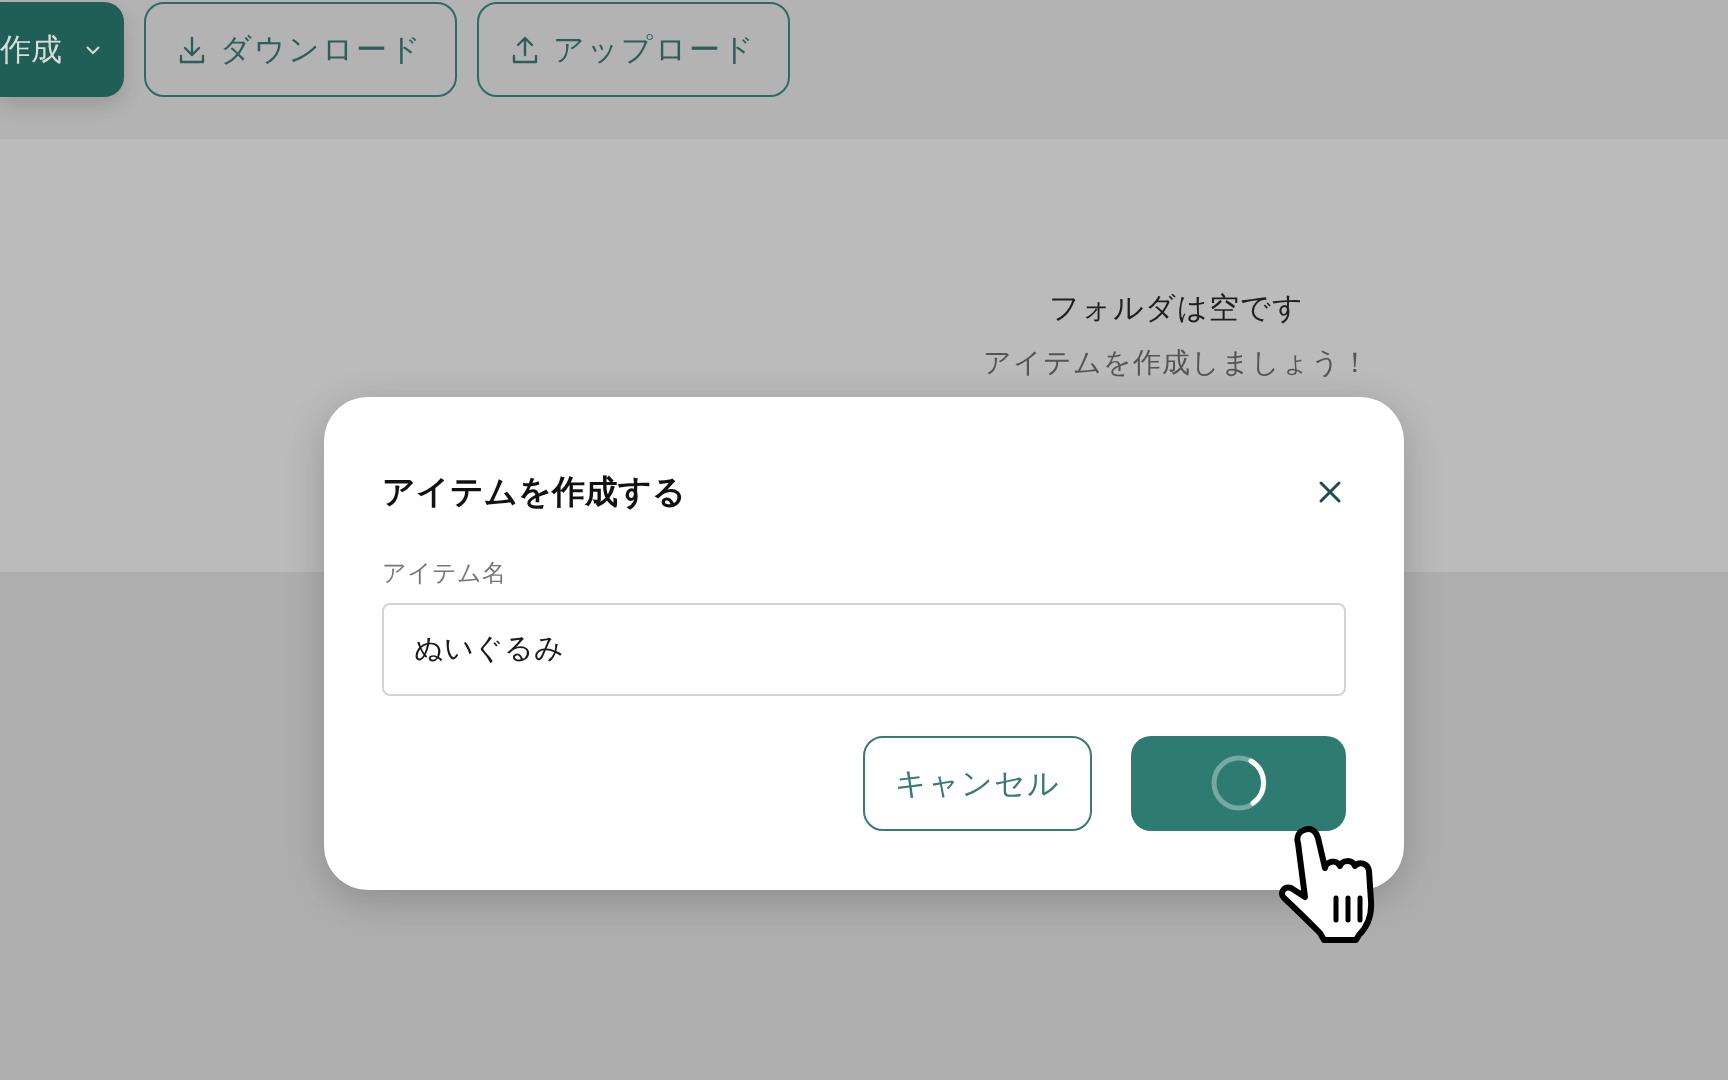 The image size is (1728, 1080). What do you see at coordinates (62, 49) in the screenshot?
I see `create-button: 作成` at bounding box center [62, 49].